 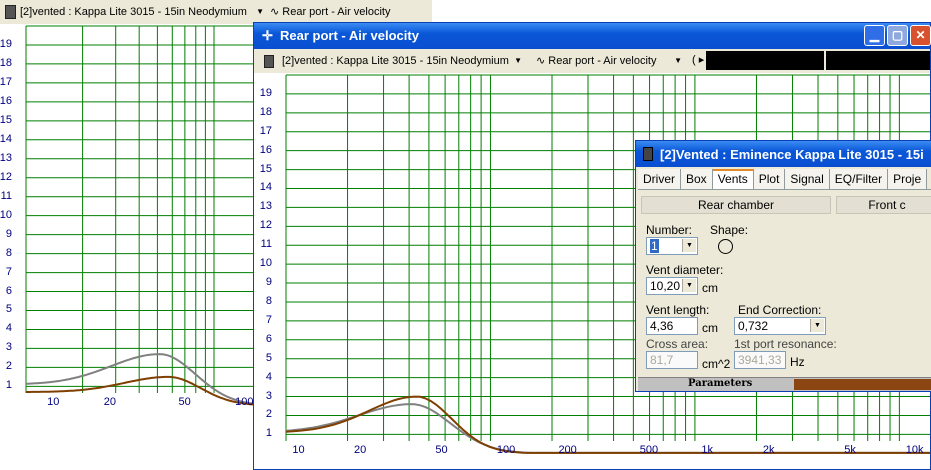 What do you see at coordinates (729, 230) in the screenshot?
I see `shape-label: Shape:` at bounding box center [729, 230].